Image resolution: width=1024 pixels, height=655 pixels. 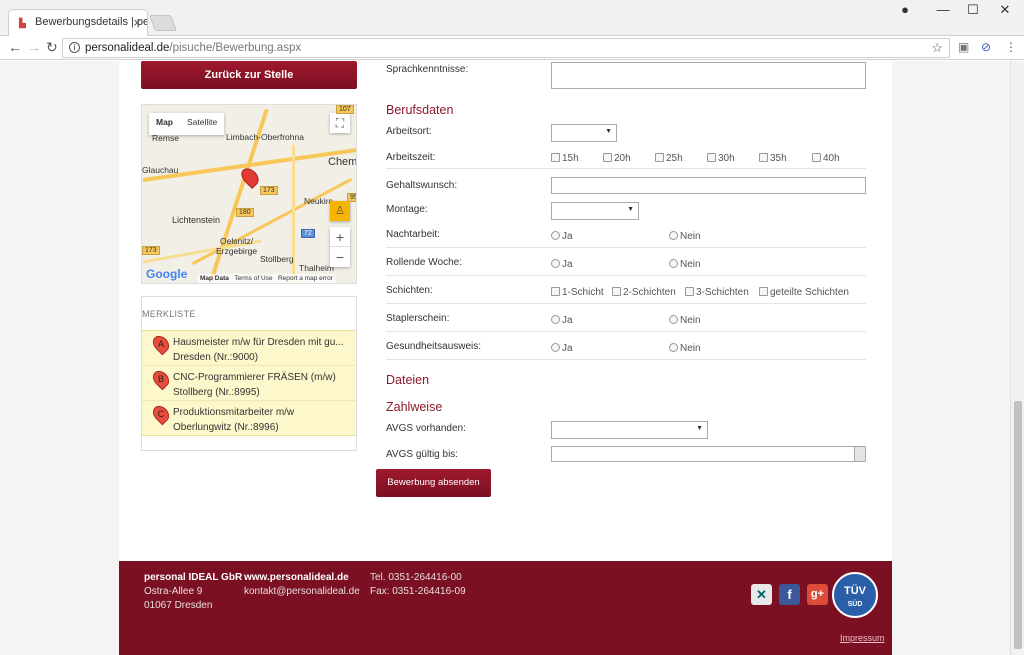 I want to click on fullscreen-icon: ⛶, so click(x=340, y=123).